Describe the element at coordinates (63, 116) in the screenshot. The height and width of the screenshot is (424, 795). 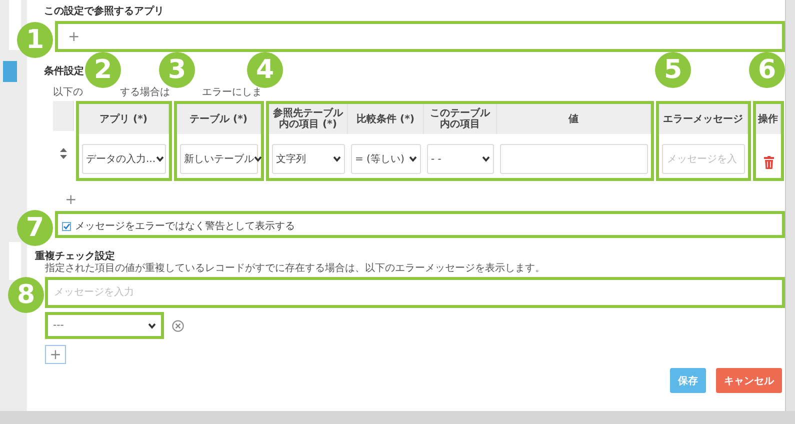
I see `table-header` at that location.